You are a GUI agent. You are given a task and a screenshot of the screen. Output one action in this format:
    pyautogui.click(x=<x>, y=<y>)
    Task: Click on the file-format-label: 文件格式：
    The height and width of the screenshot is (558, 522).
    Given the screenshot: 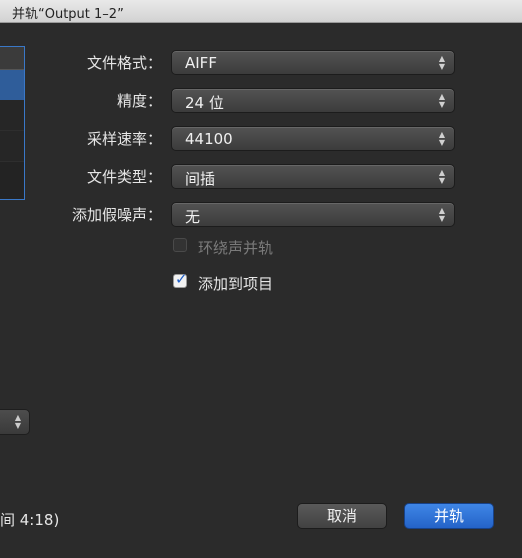 What is the action you would take?
    pyautogui.click(x=124, y=63)
    